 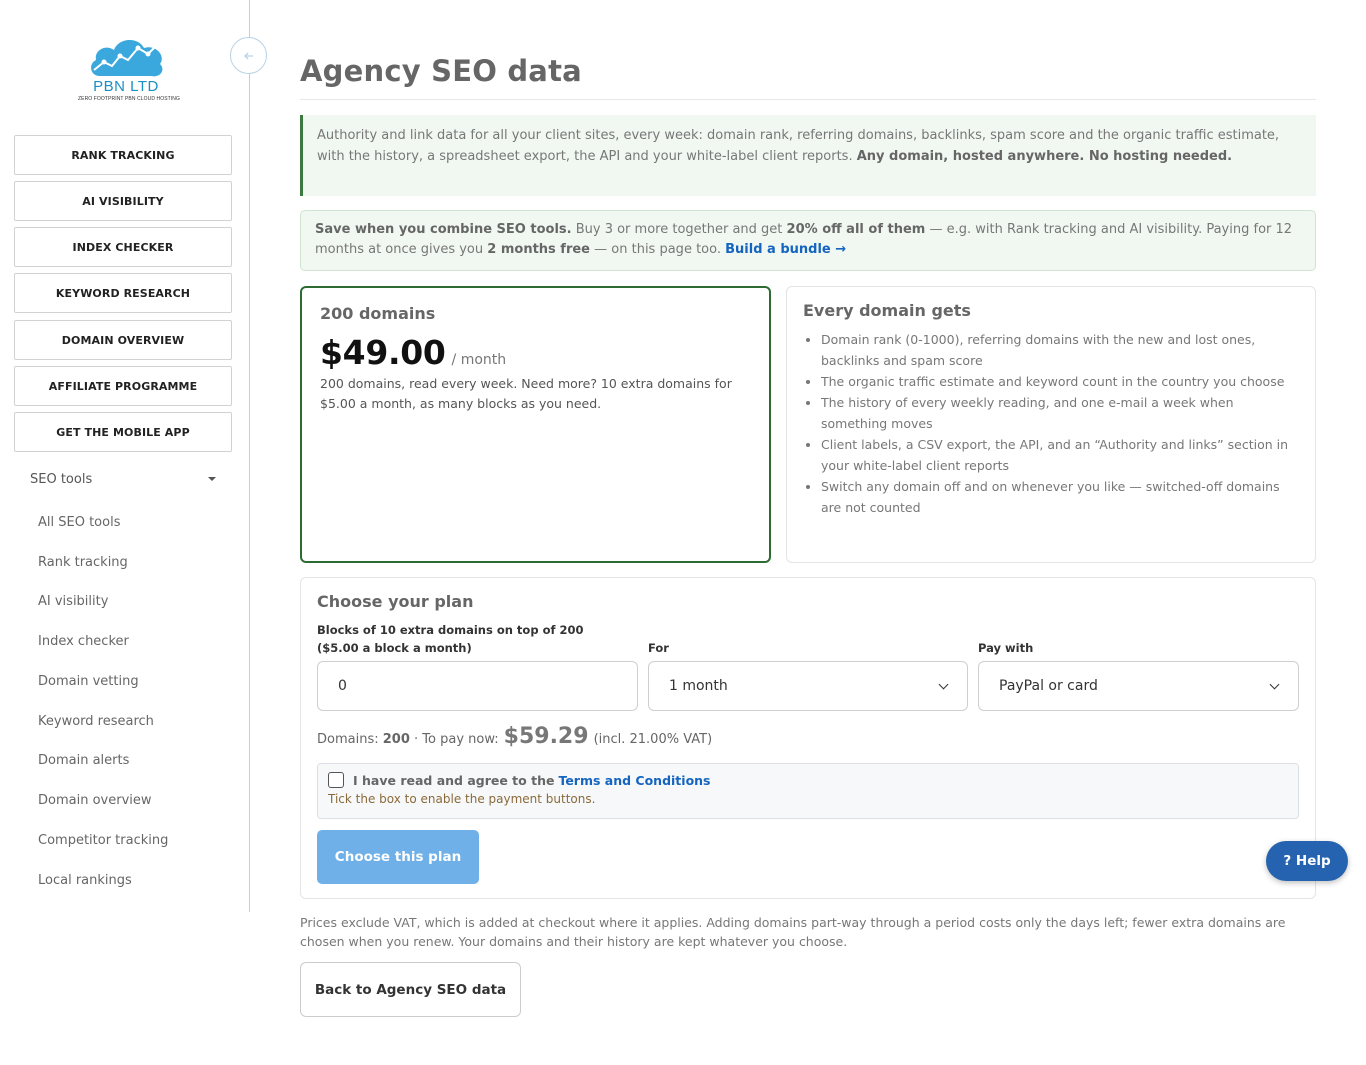 I want to click on arrow-left-icon, so click(x=248, y=55).